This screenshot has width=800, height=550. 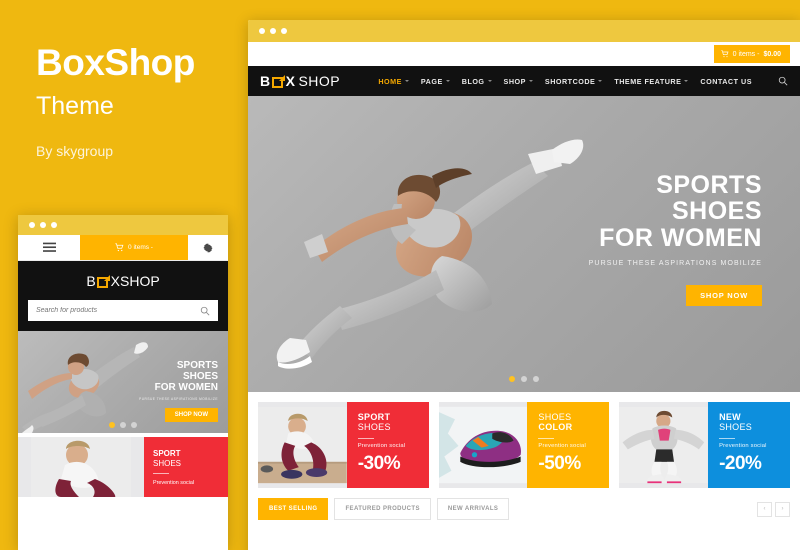 I want to click on mobile-window-titlebar, so click(x=123, y=225).